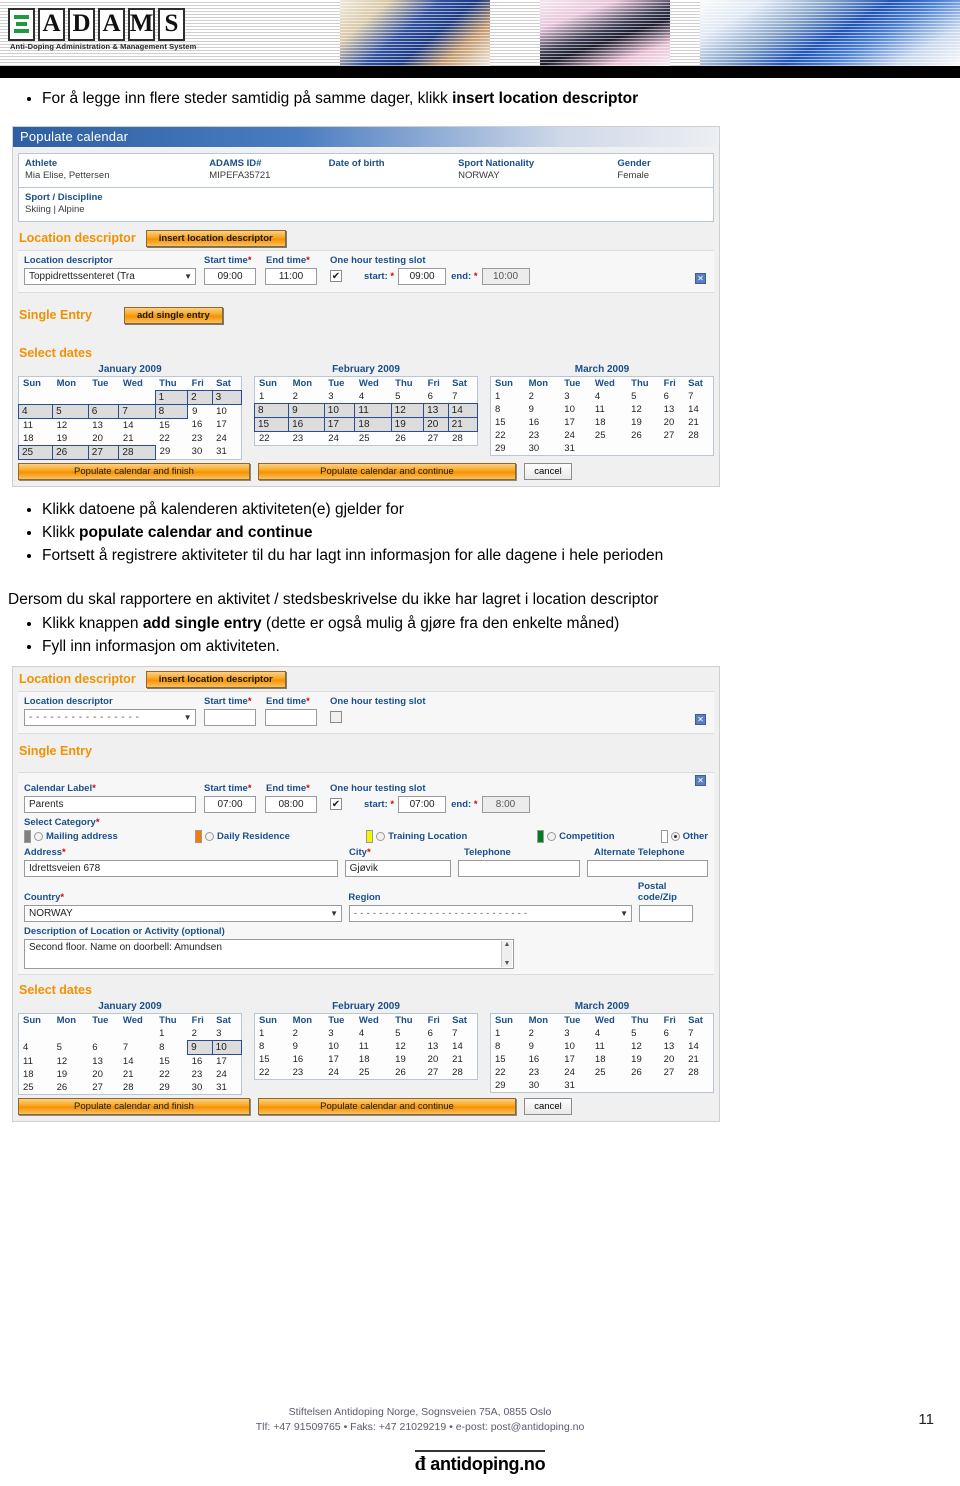  Describe the element at coordinates (280, 836) in the screenshot. I see `category-option-daily-residence: Daily Residence` at that location.